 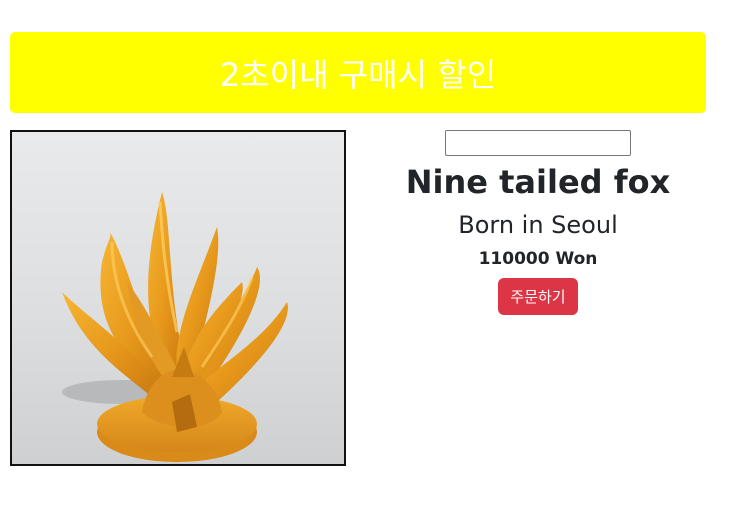 I want to click on product-origin: Born in Seoul, so click(x=538, y=225).